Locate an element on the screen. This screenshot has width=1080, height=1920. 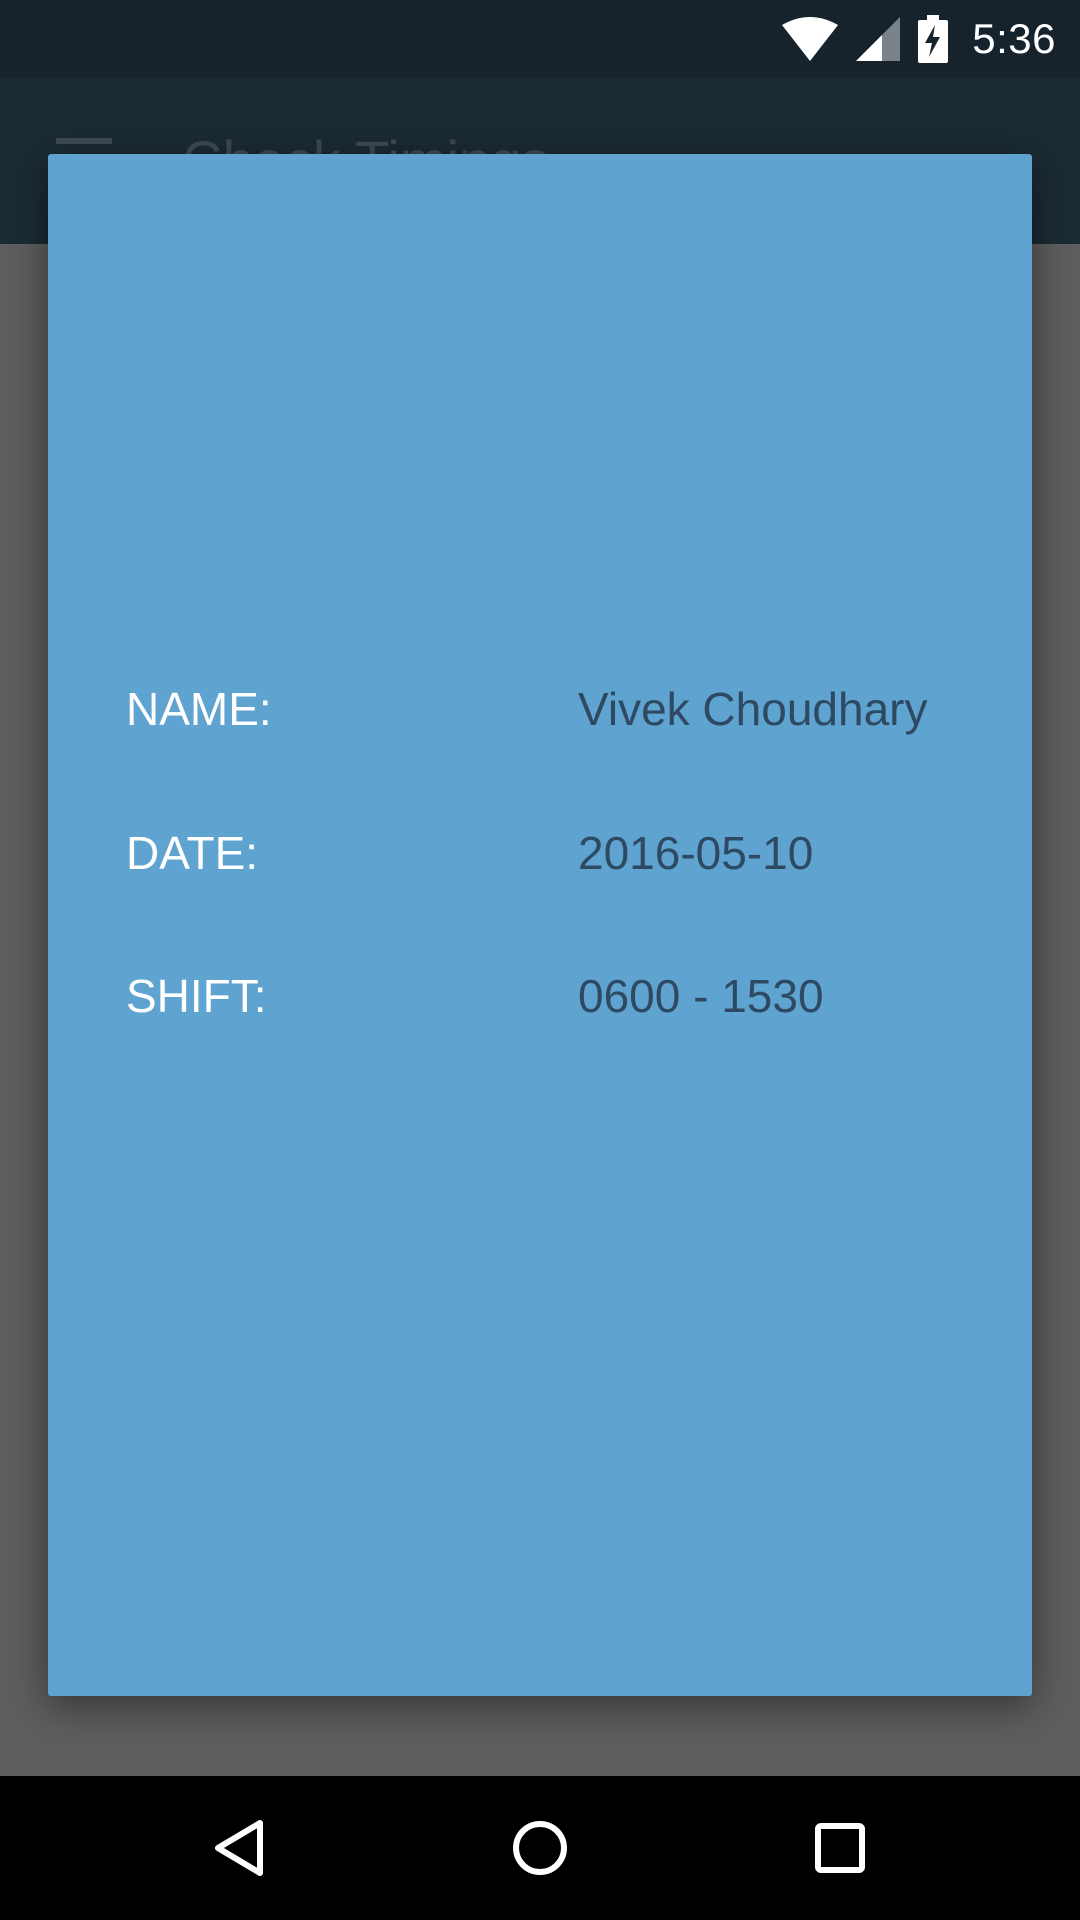
navigation-bar is located at coordinates (540, 1848).